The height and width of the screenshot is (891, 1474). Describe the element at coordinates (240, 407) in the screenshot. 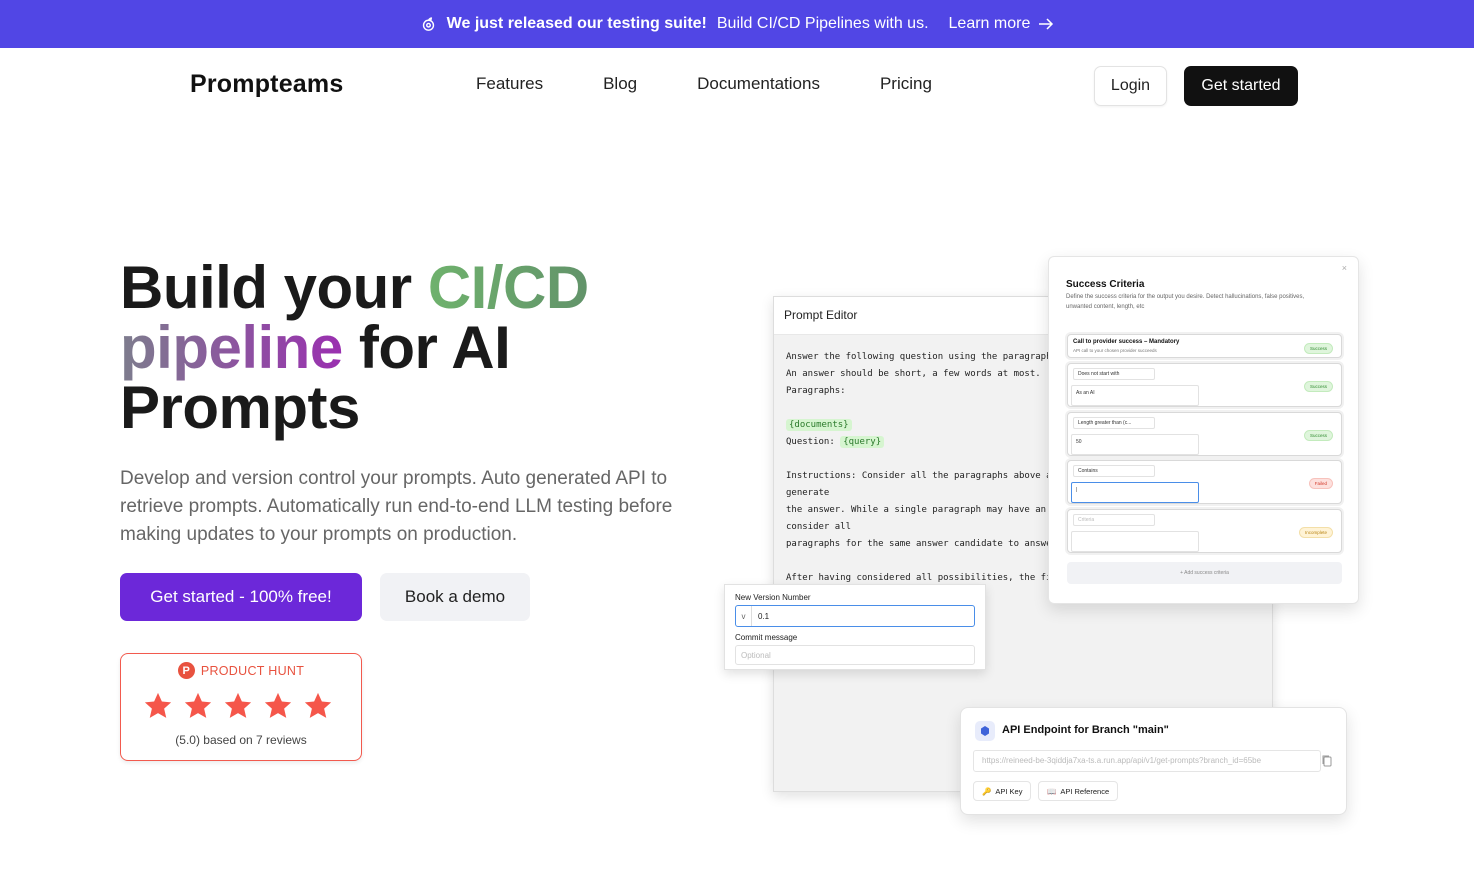

I see `hero-title-part3: Prompts` at that location.